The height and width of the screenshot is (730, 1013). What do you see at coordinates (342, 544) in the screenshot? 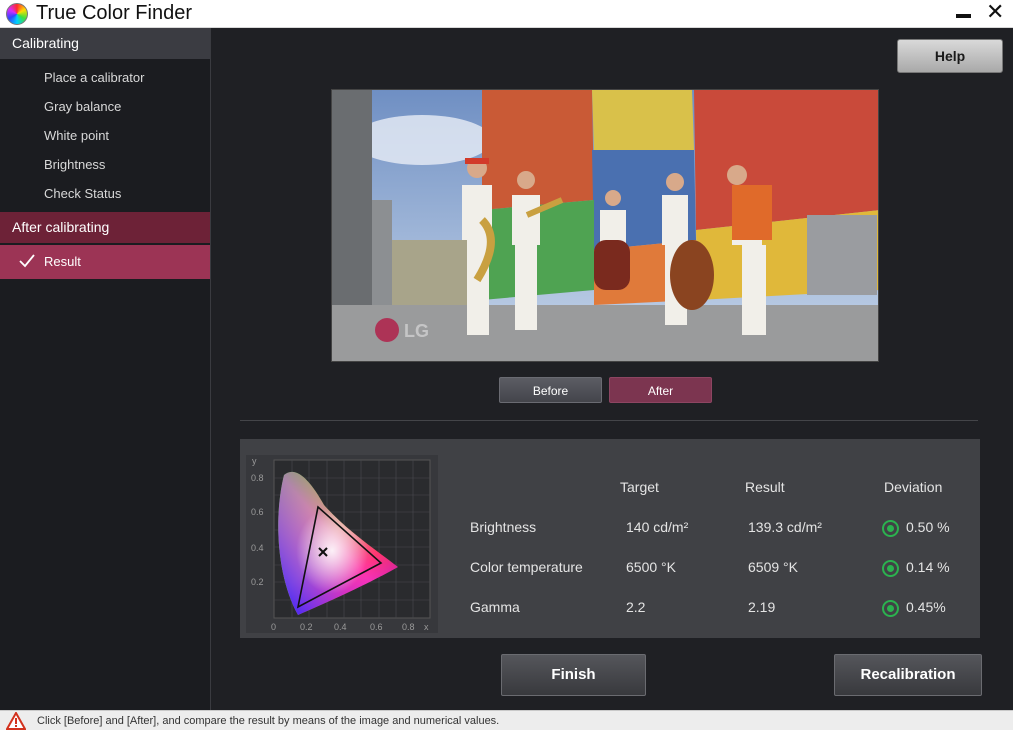
I see `cie-chromaticity-diagram: y 0.8 0.6 0.4 0.2 0 0.2 0.4 0.6 0.8 x` at bounding box center [342, 544].